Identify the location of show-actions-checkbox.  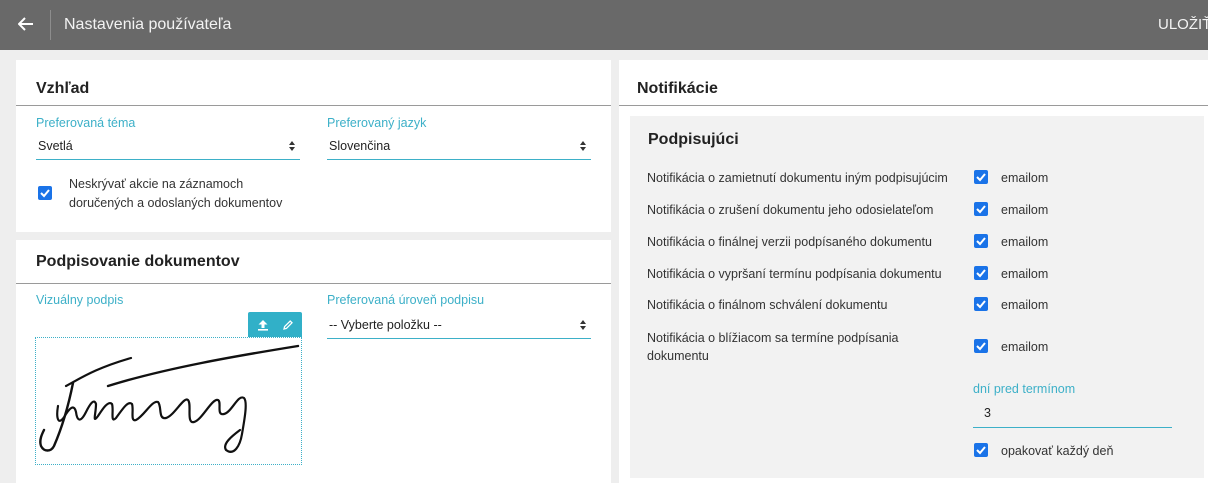
(45, 193).